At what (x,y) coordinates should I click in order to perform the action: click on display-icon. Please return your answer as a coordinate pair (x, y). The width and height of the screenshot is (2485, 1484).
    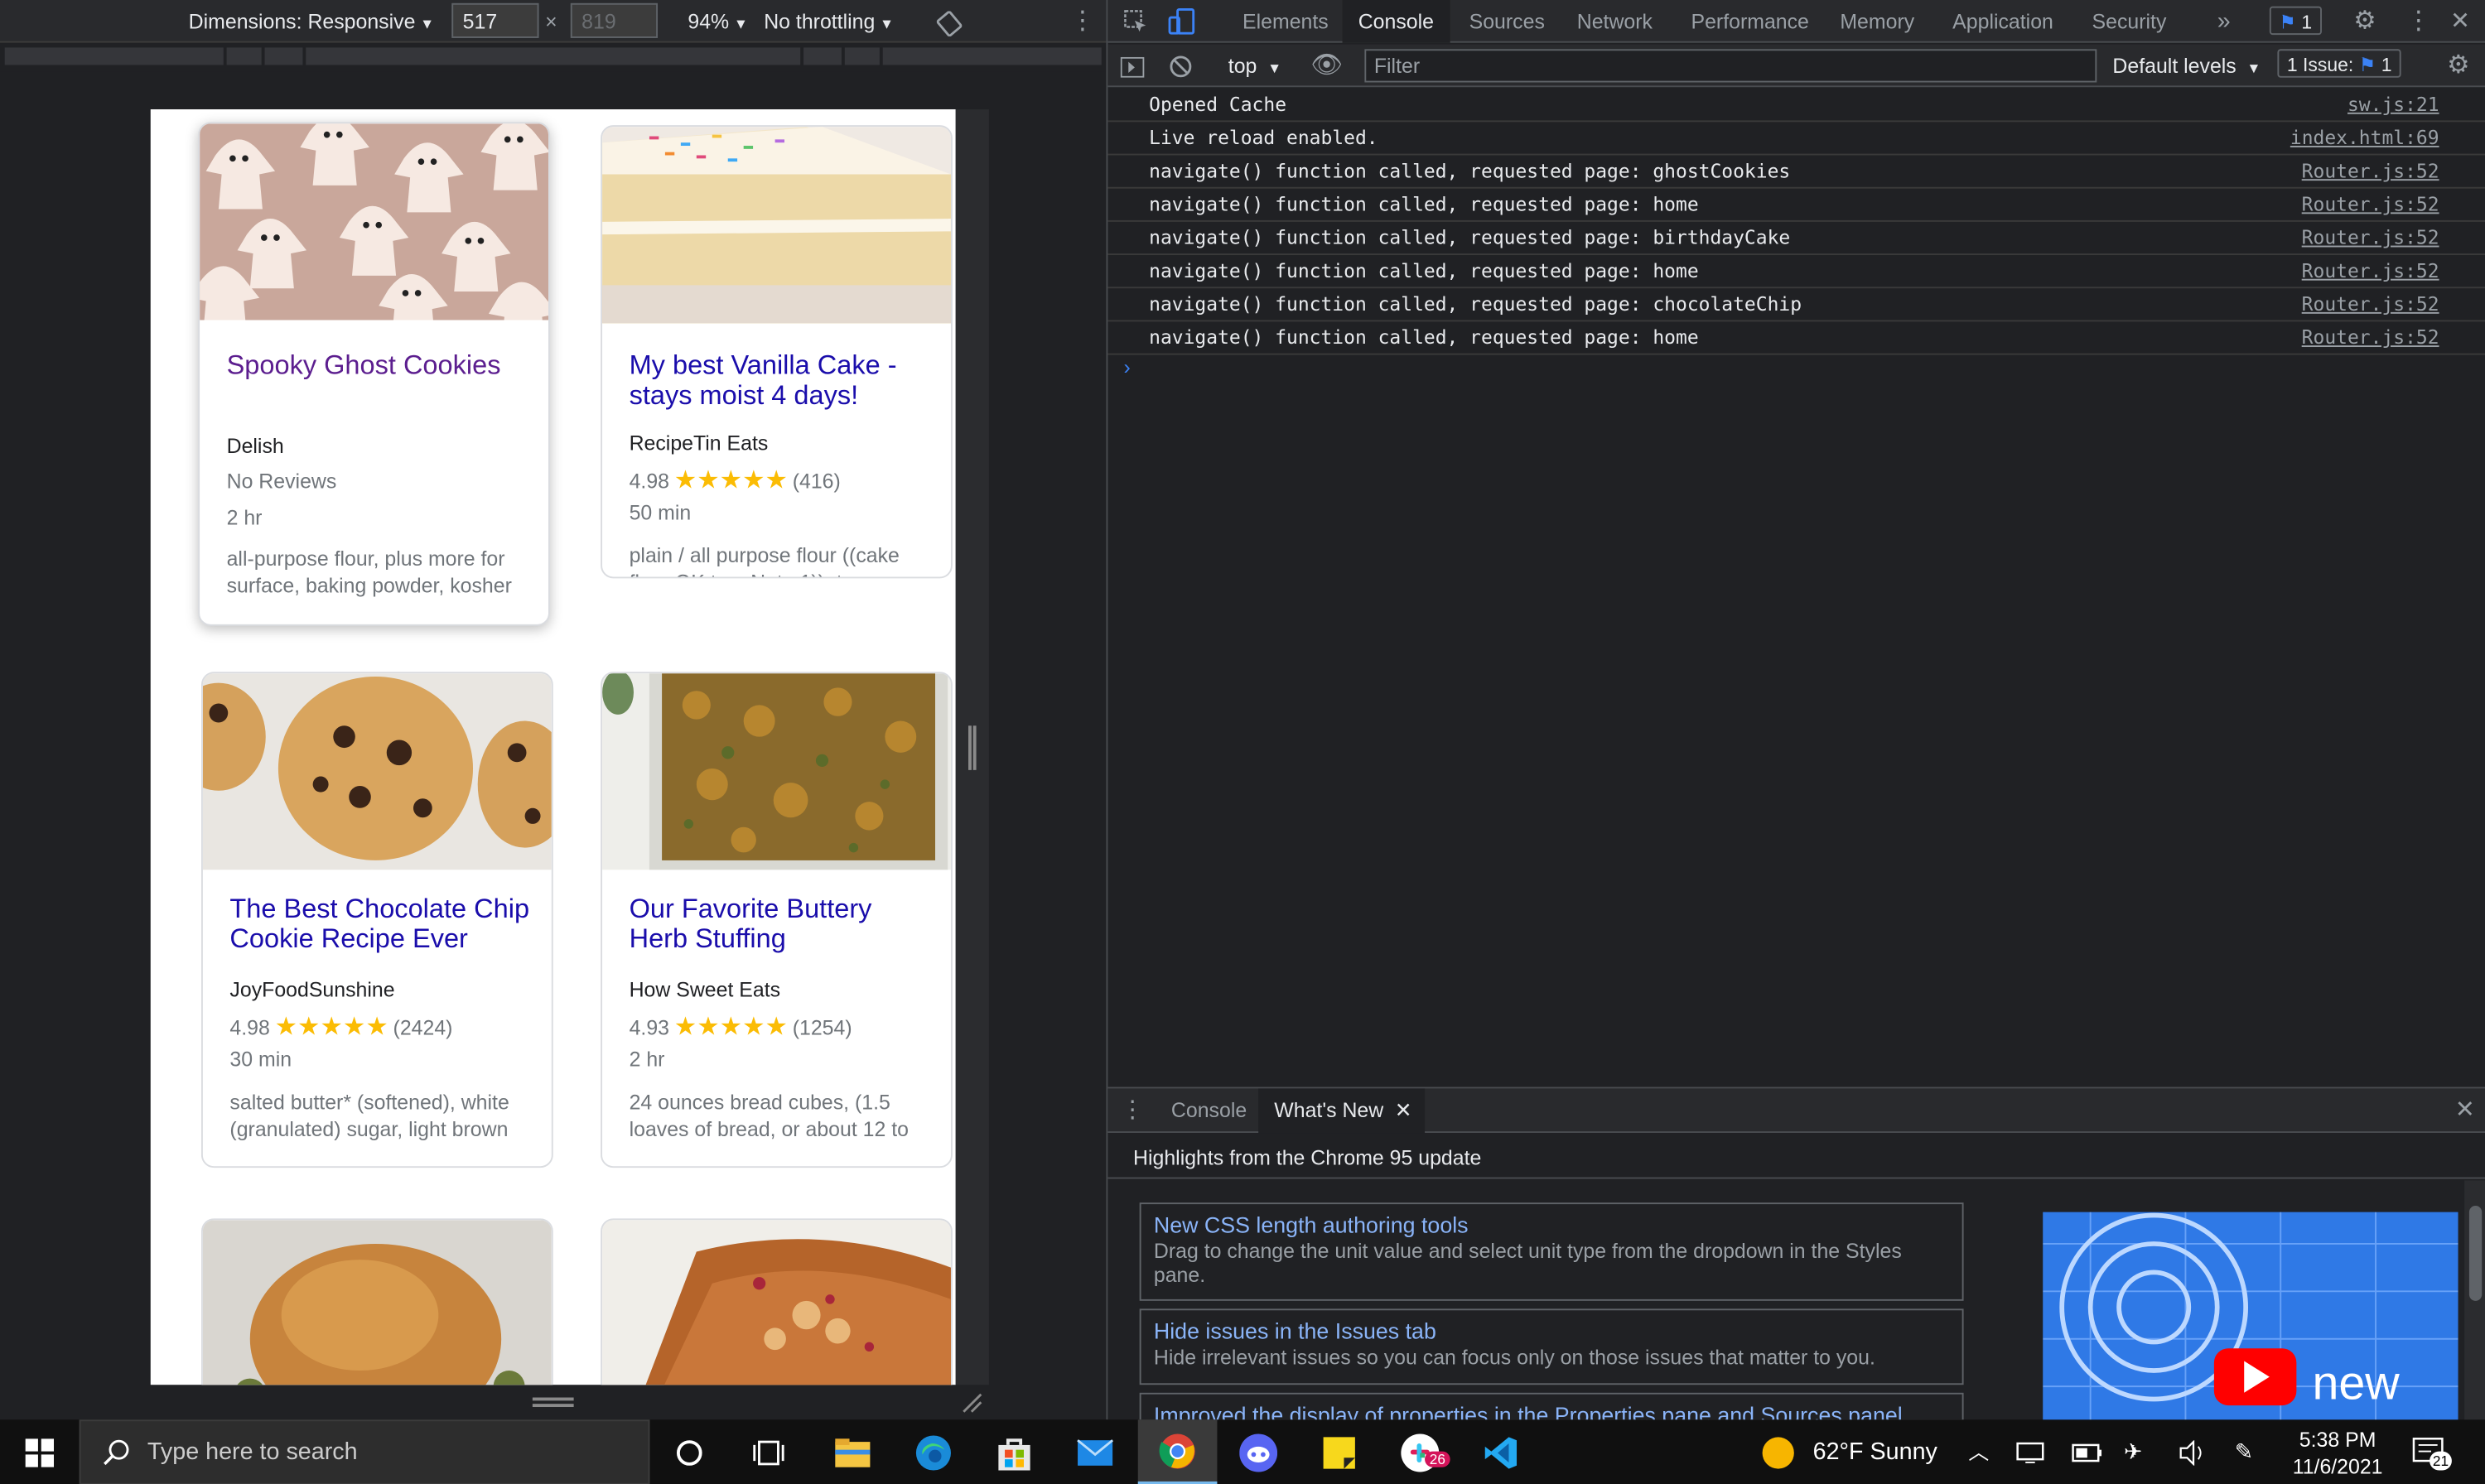
    Looking at the image, I should click on (2030, 1451).